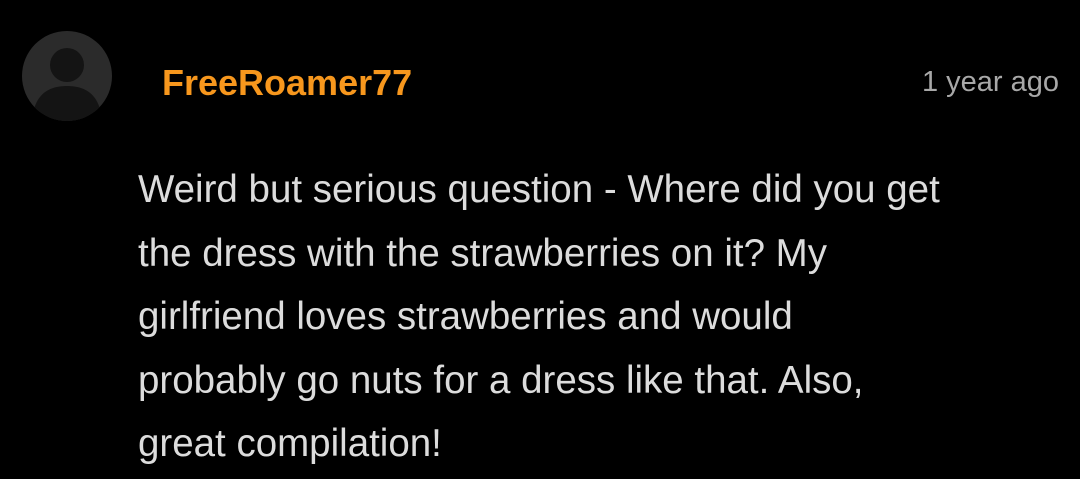  I want to click on comment-username: FreeRoamer77, so click(287, 83).